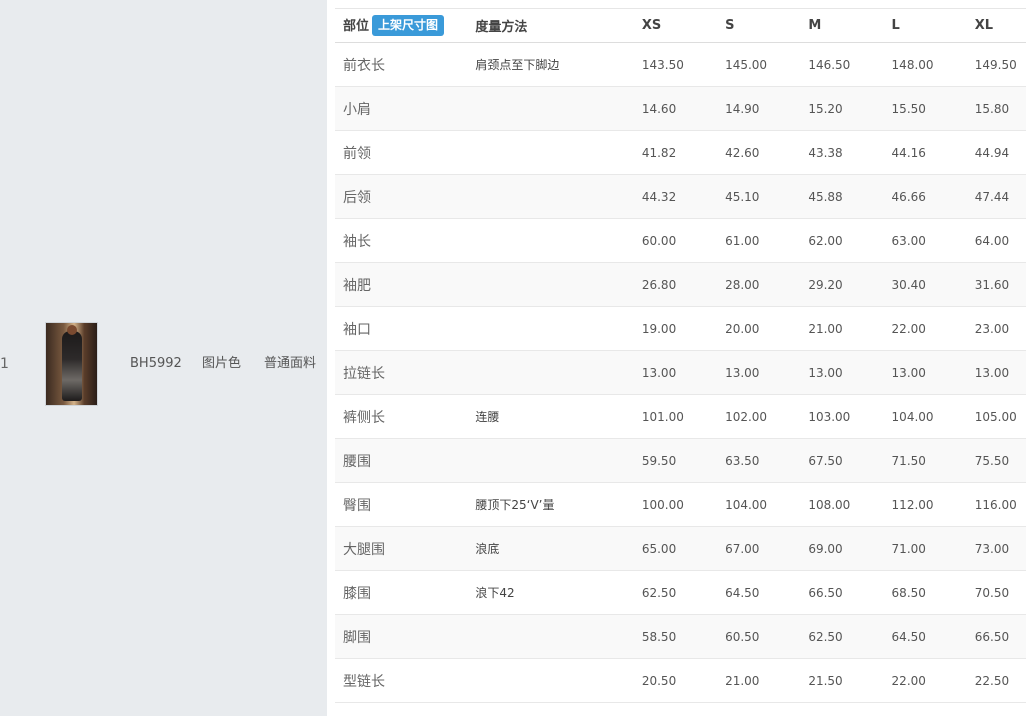 The image size is (1026, 716). I want to click on cell-size-value: 108.00, so click(829, 504).